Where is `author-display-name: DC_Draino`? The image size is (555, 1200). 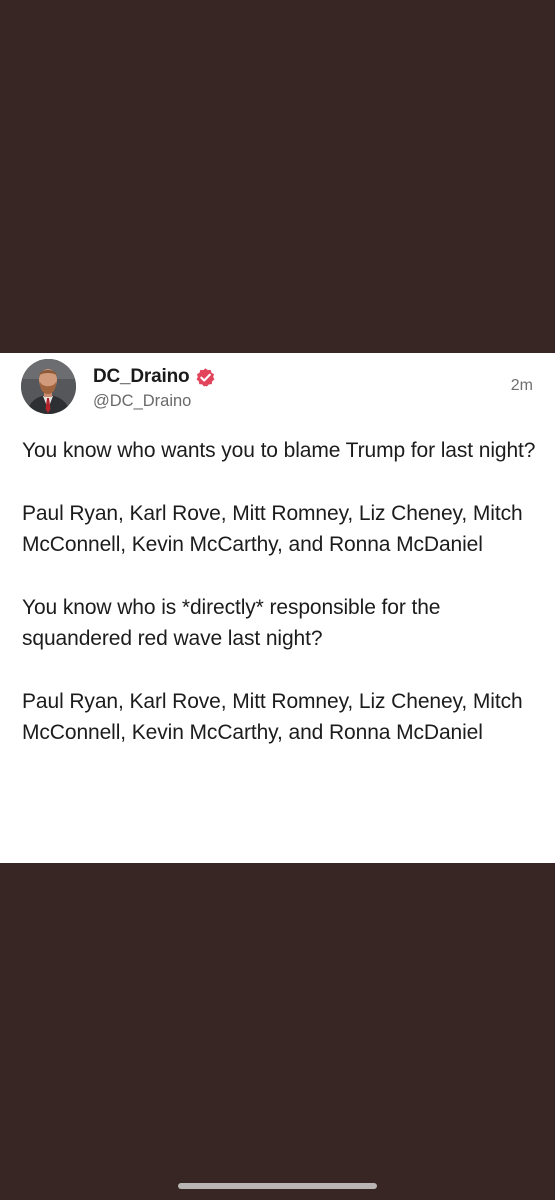
author-display-name: DC_Draino is located at coordinates (141, 377).